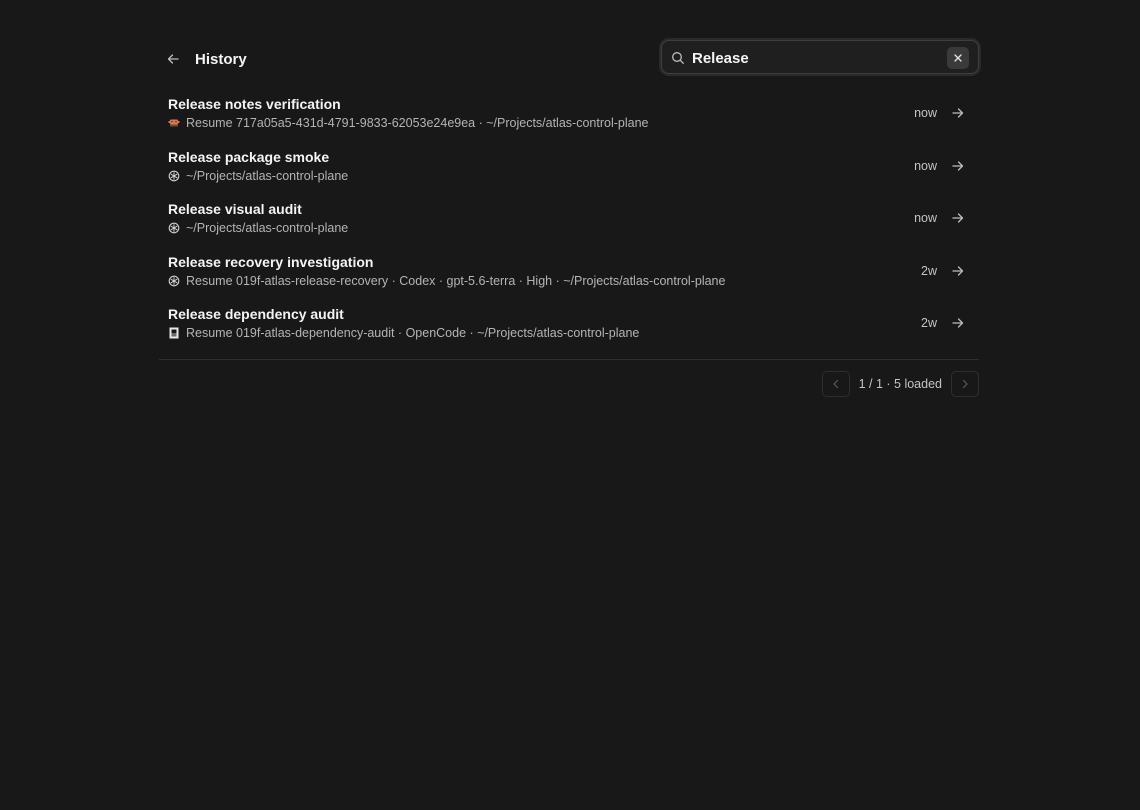  What do you see at coordinates (678, 58) in the screenshot?
I see `search-icon` at bounding box center [678, 58].